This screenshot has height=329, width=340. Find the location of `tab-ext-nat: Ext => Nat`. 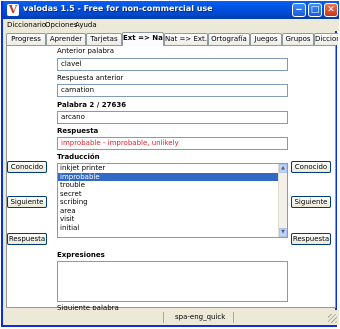

tab-ext-nat: Ext => Nat is located at coordinates (143, 39).